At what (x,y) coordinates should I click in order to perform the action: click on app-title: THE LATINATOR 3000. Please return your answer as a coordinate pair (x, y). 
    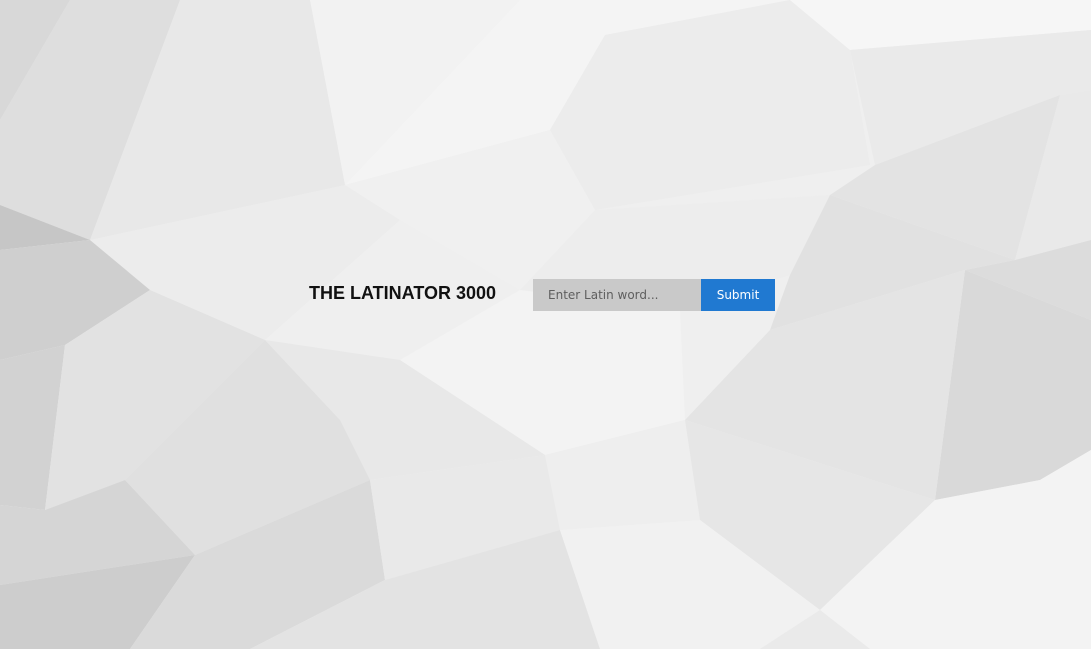
    Looking at the image, I should click on (403, 293).